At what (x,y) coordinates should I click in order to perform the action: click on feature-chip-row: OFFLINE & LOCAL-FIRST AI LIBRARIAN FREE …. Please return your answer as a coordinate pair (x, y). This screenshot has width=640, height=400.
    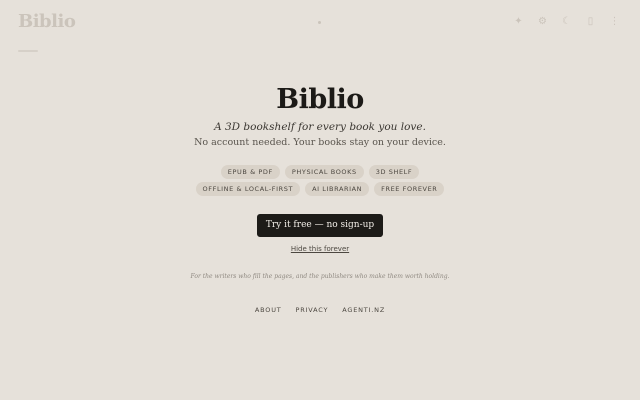
    Looking at the image, I should click on (320, 189).